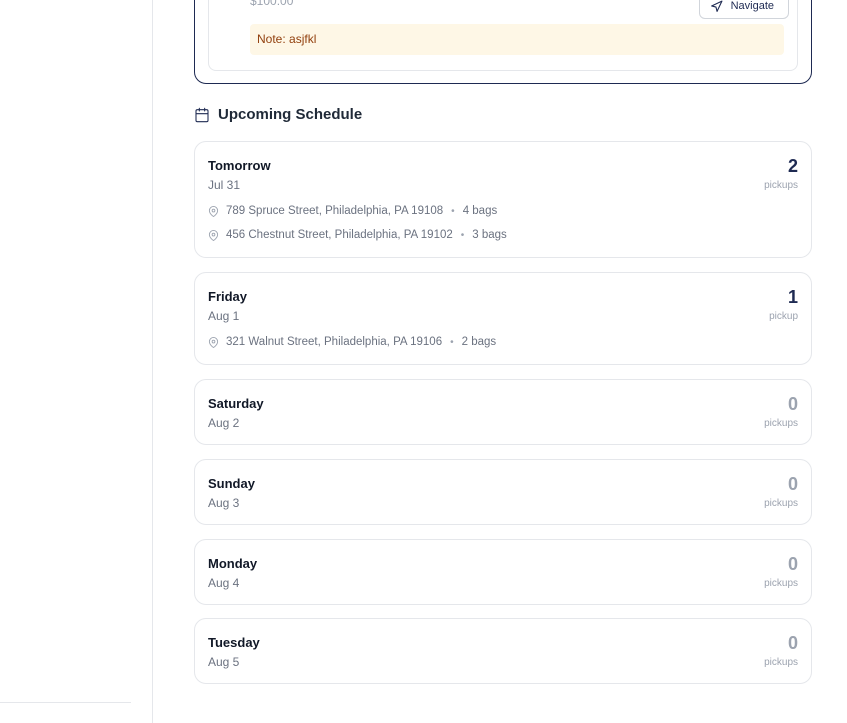 The height and width of the screenshot is (723, 847). I want to click on active-route-card: $100.00 Navigate Note: asjfkl, so click(503, 42).